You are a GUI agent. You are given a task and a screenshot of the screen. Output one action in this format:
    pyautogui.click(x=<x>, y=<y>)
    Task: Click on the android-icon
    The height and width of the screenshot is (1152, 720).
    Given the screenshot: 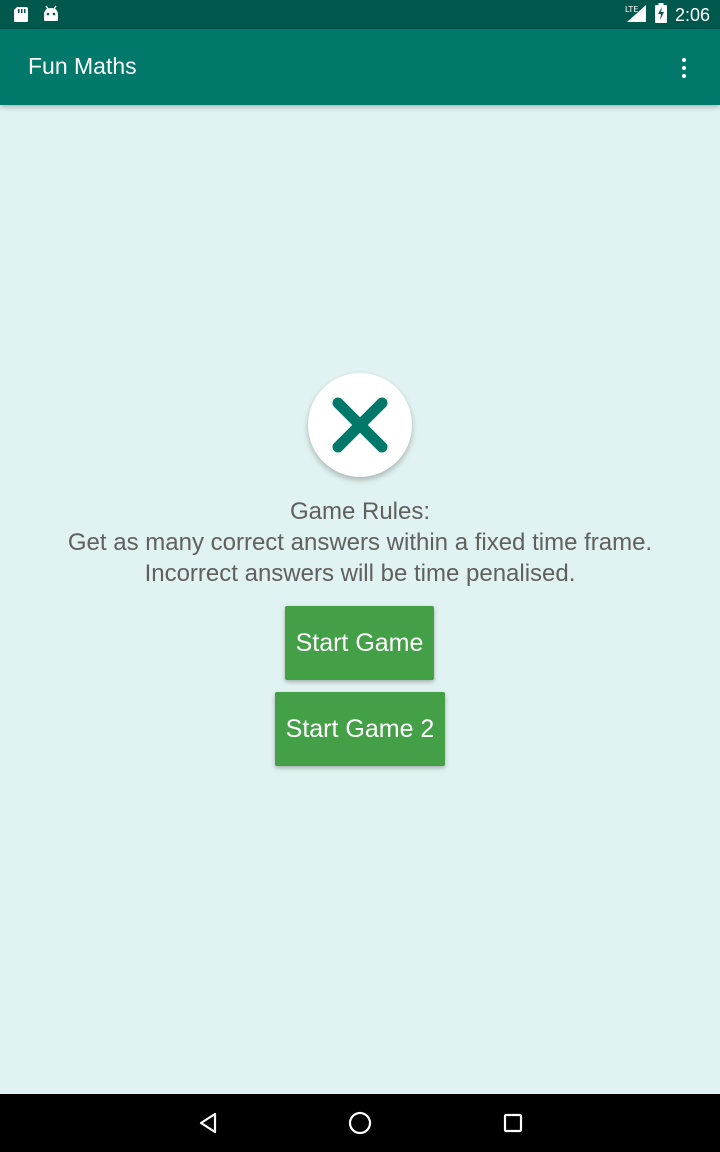 What is the action you would take?
    pyautogui.click(x=51, y=16)
    